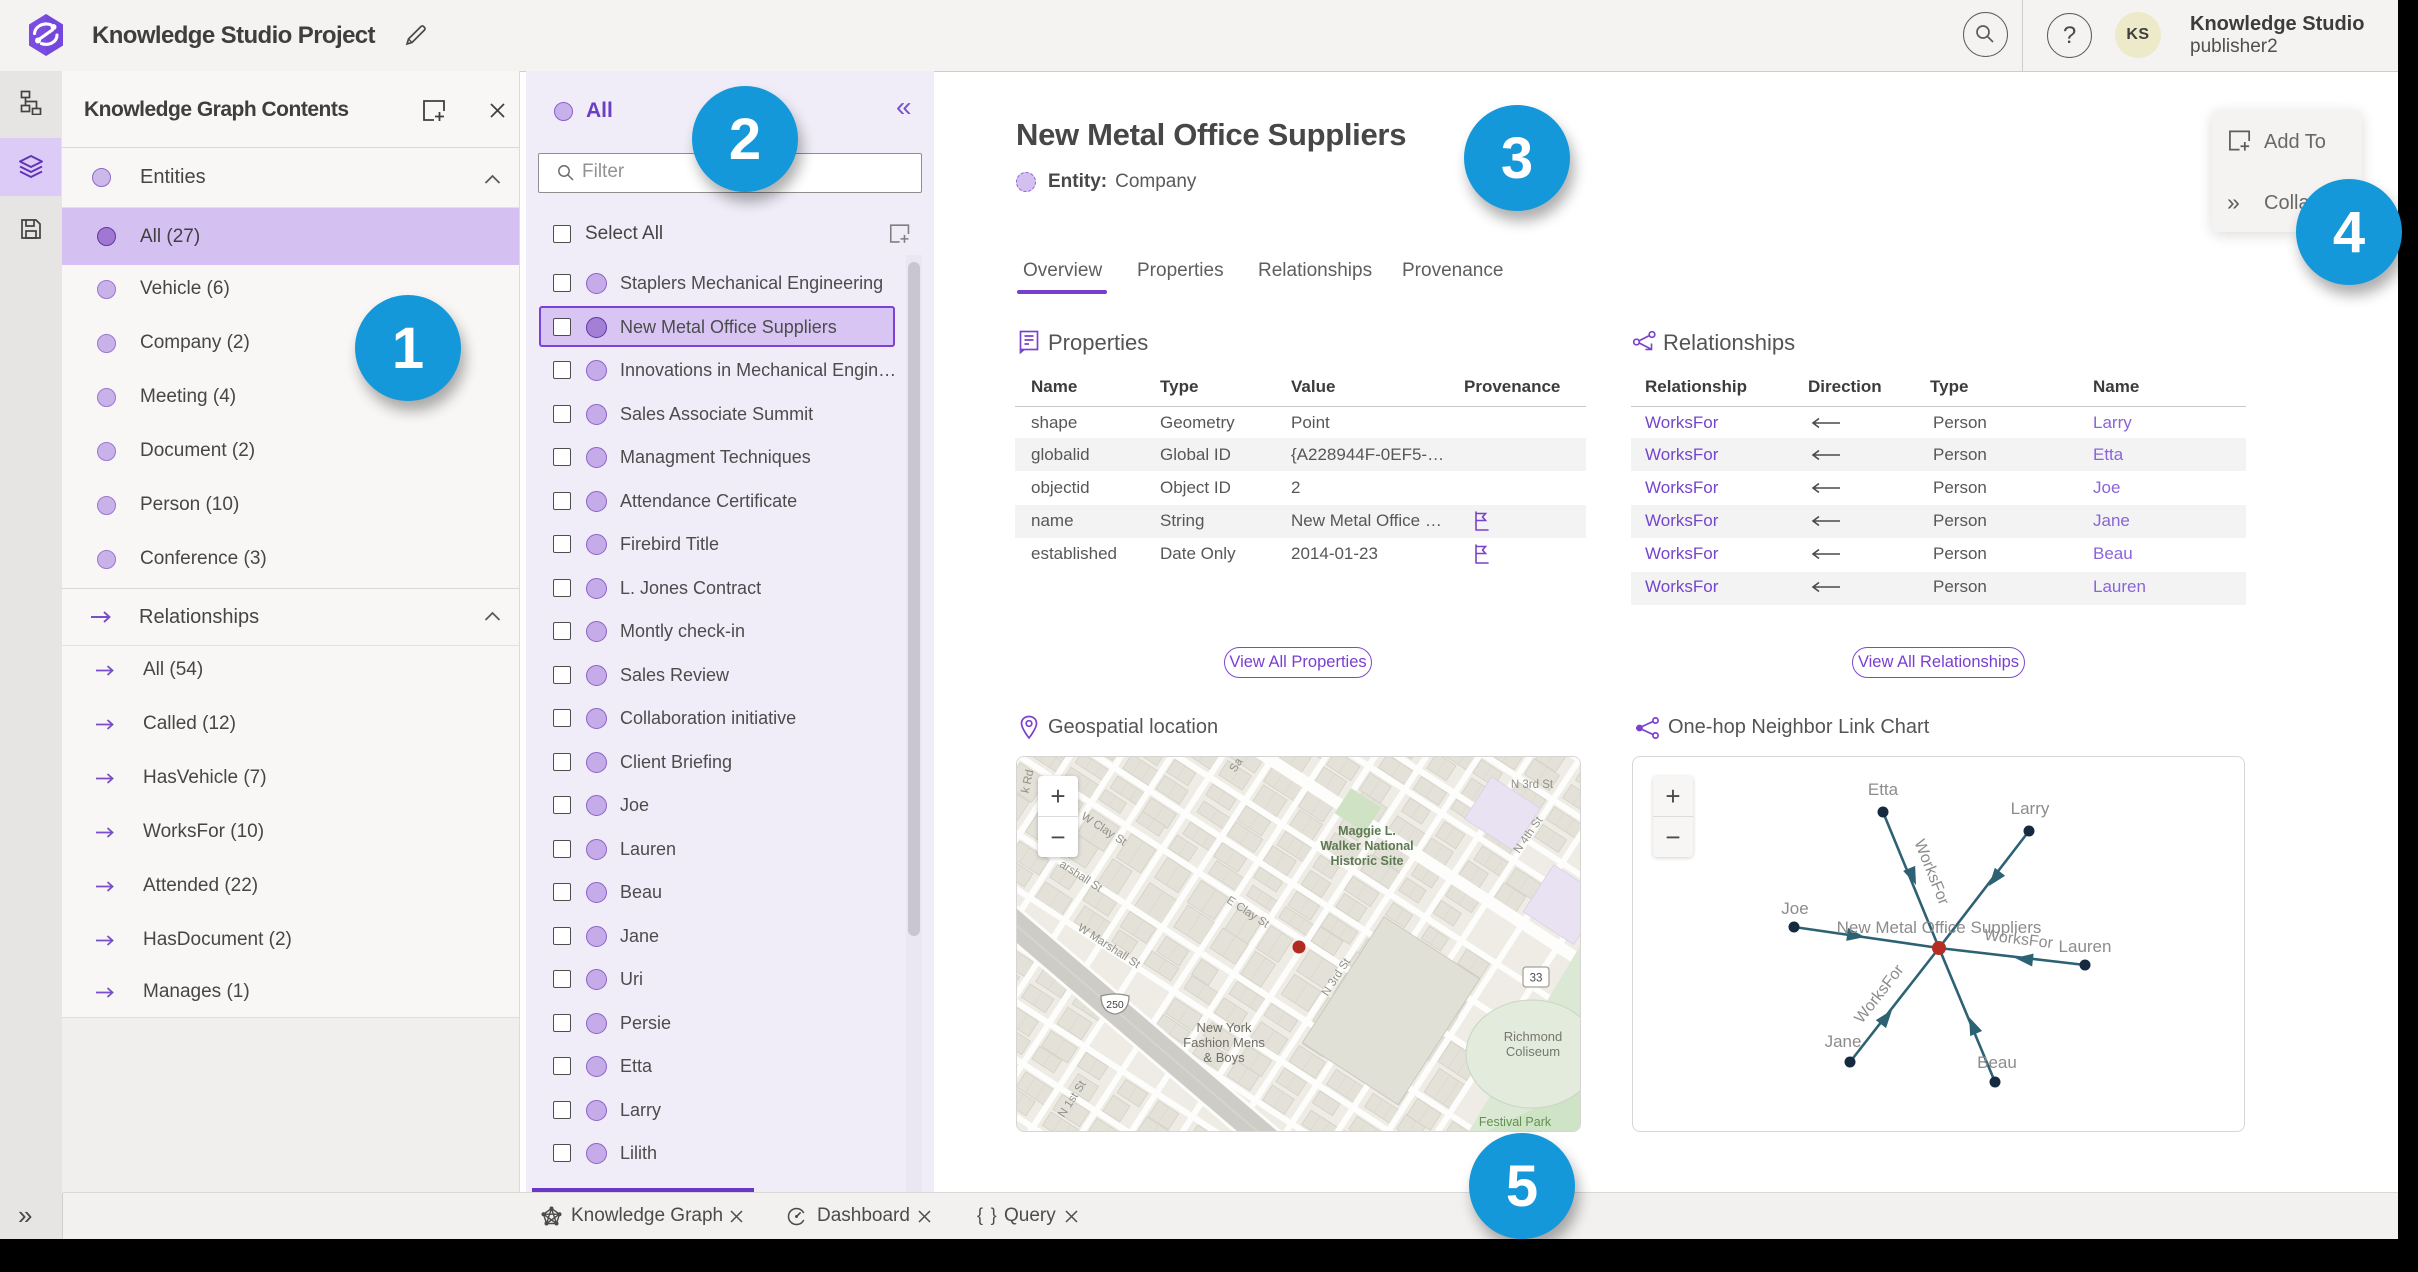 The width and height of the screenshot is (2418, 1272). Describe the element at coordinates (1224, 1027) in the screenshot. I see `svg-text: New York` at that location.